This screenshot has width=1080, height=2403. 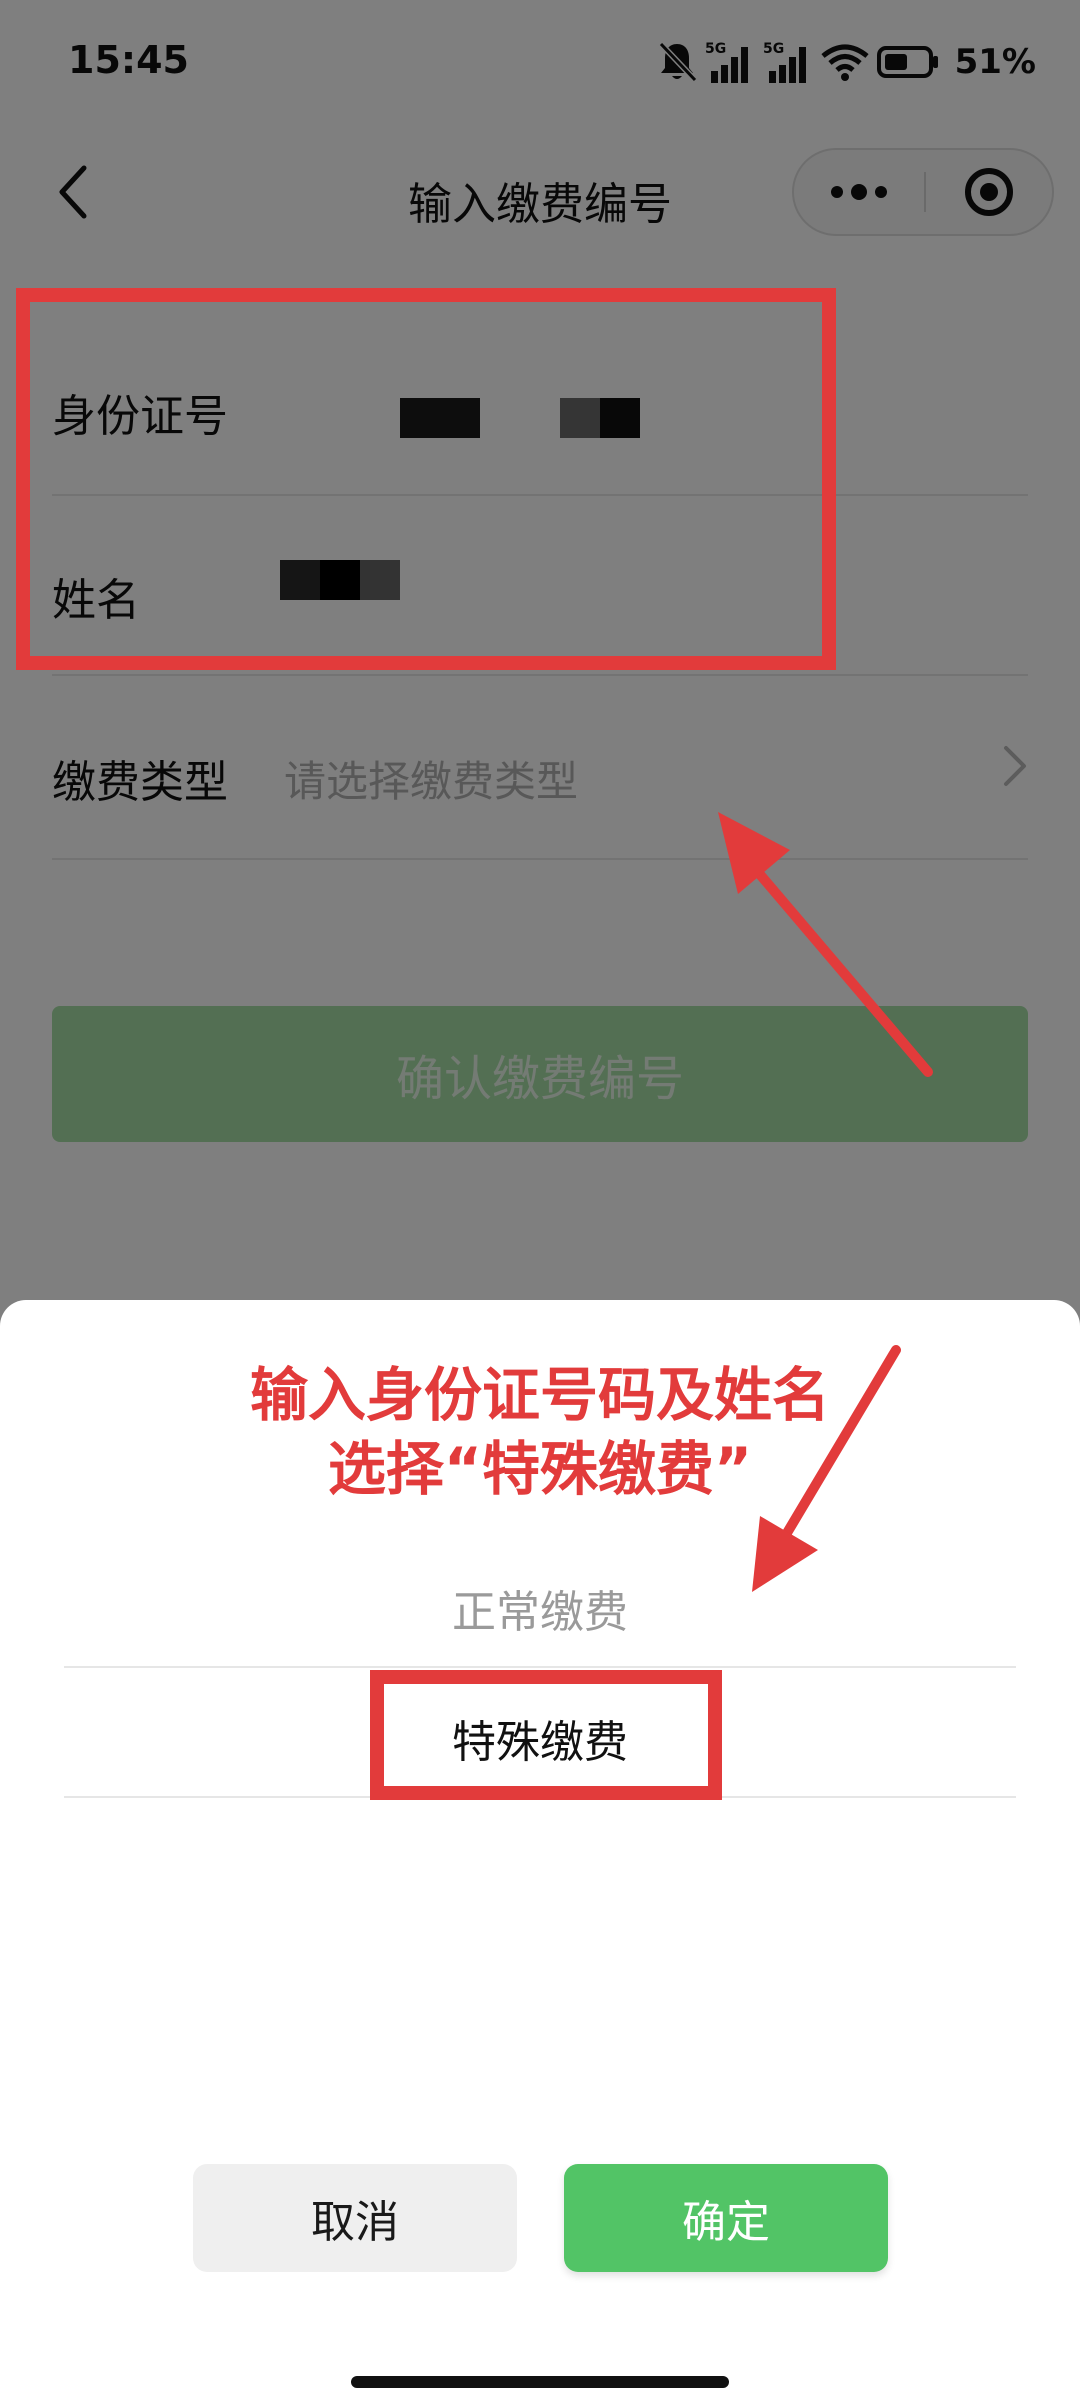 What do you see at coordinates (540, 1667) in the screenshot?
I see `picker-selection-line` at bounding box center [540, 1667].